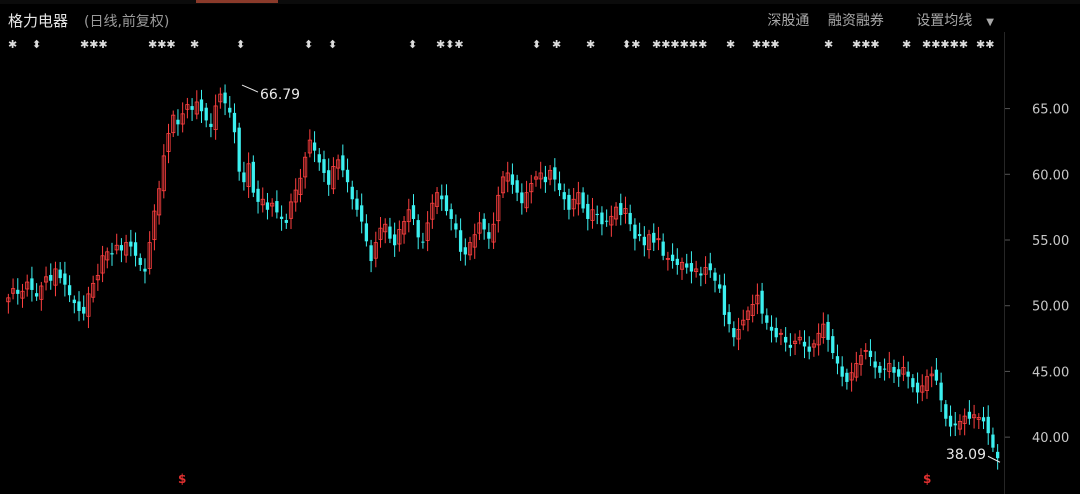  What do you see at coordinates (182, 479) in the screenshot?
I see `dividend-marker-1: $` at bounding box center [182, 479].